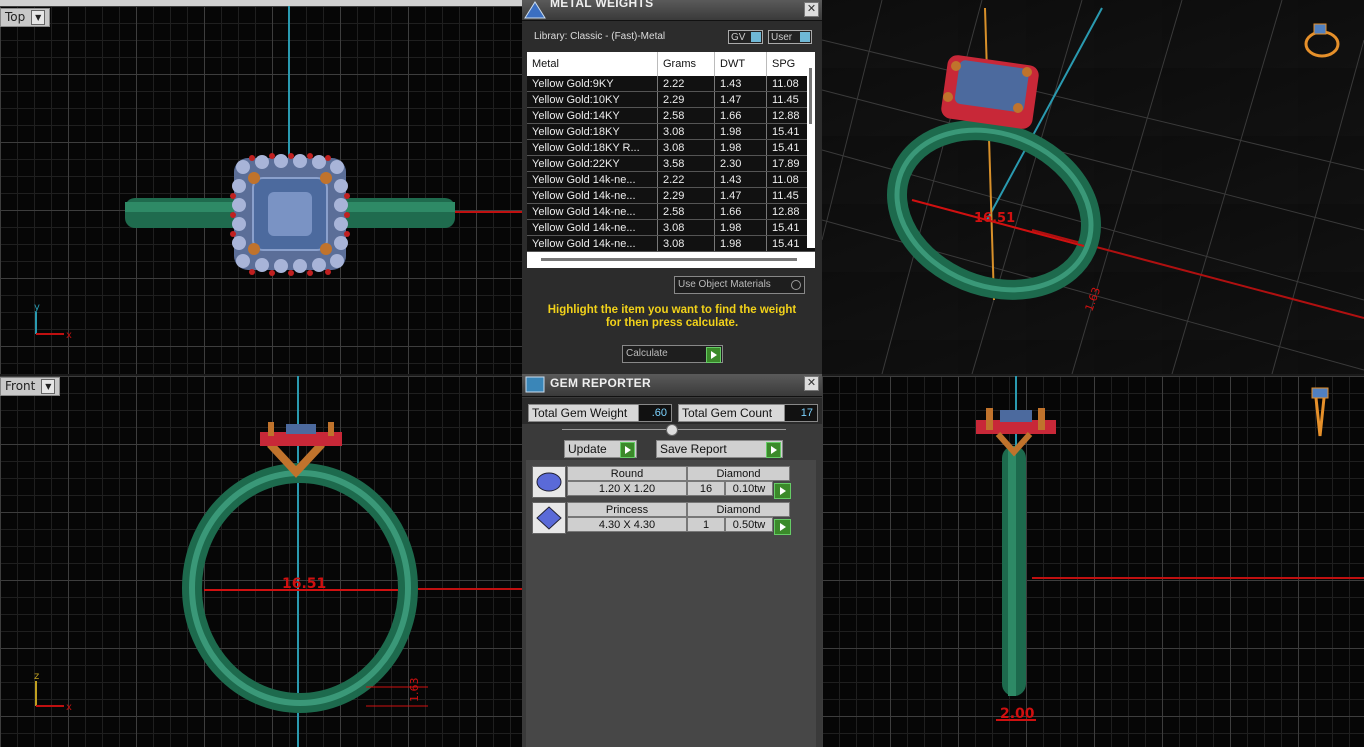  Describe the element at coordinates (672, 10) in the screenshot. I see `metal-weights-titlebar: METAL WEIGHTS ✕` at that location.